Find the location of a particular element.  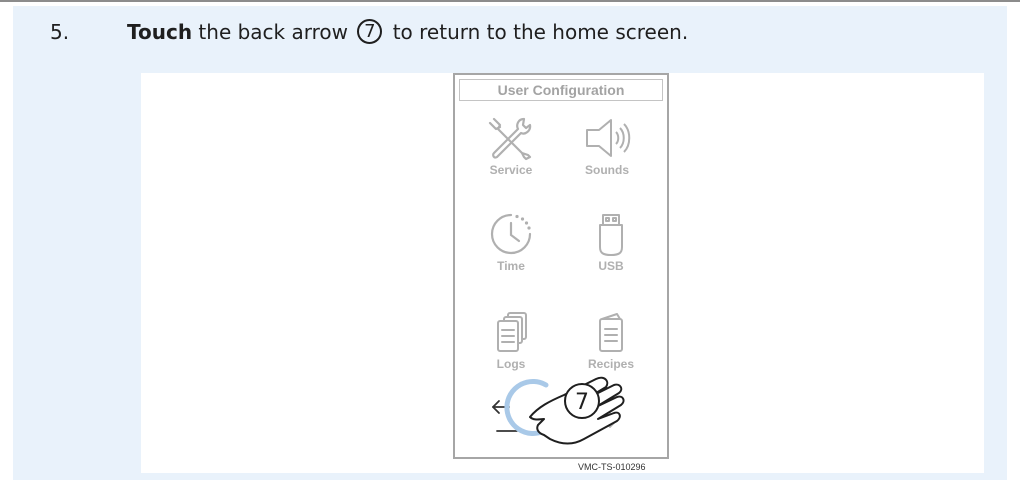

step-text-after-callout: to return to the home screen. is located at coordinates (537, 32).